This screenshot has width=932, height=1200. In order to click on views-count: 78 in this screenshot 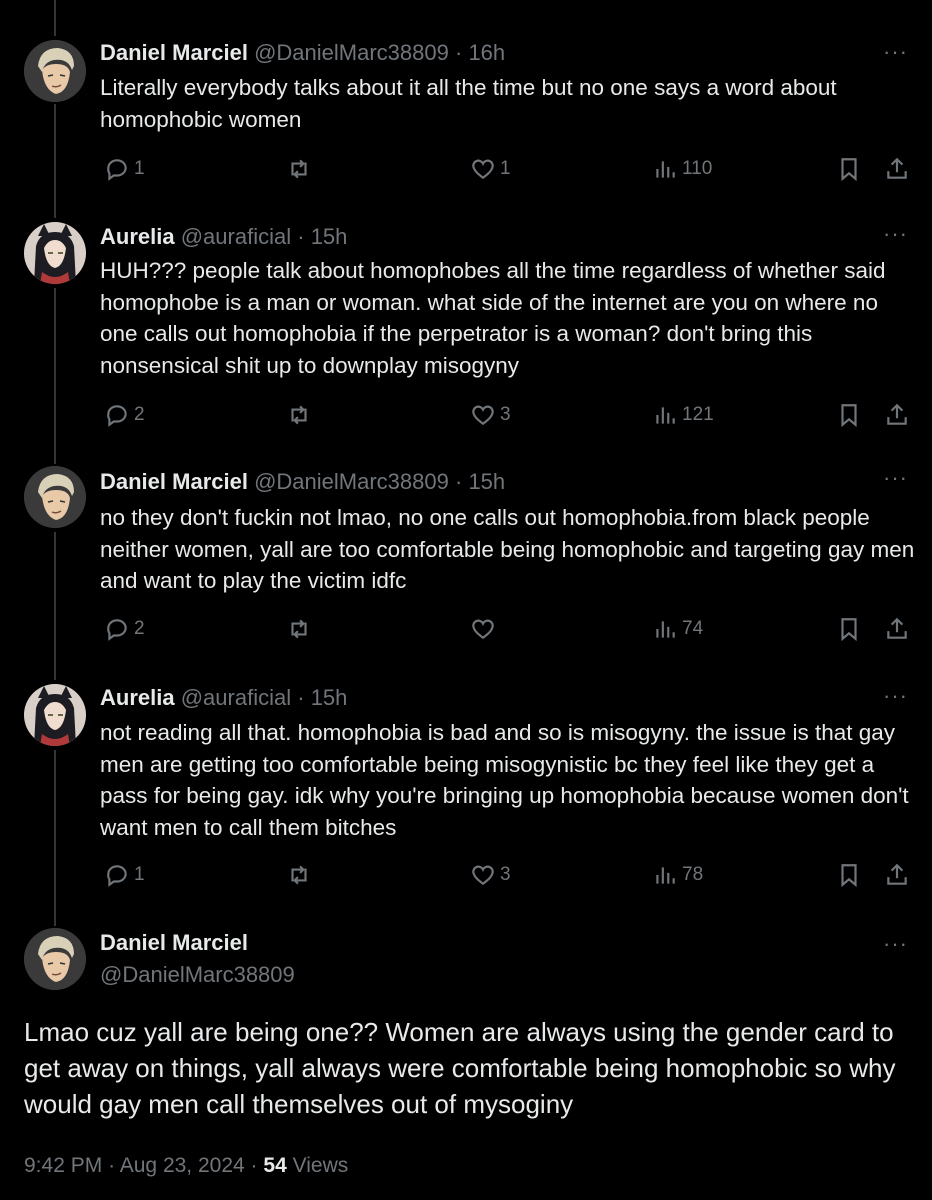, I will do `click(693, 874)`.